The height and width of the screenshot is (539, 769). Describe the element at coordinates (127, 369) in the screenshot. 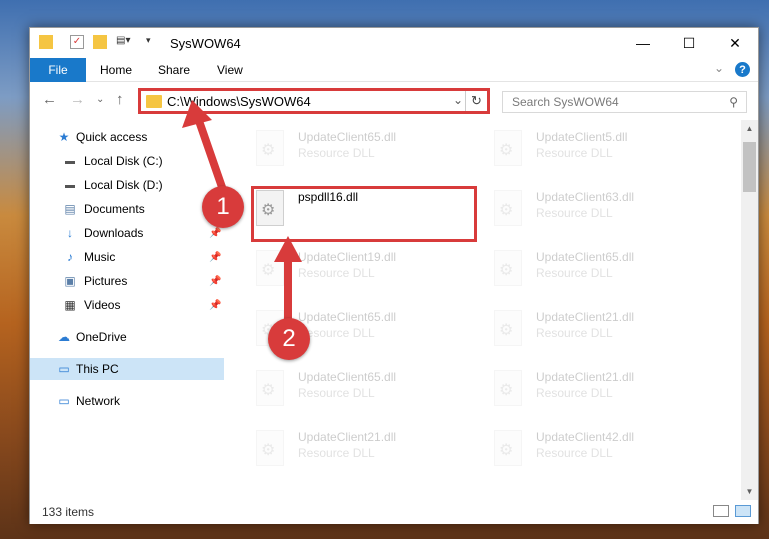

I see `sidebar-item-this-pc: ▭ This PC` at that location.